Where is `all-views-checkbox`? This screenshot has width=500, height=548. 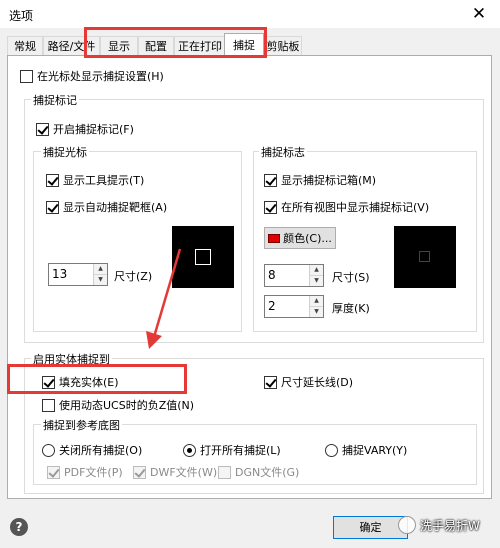
all-views-checkbox is located at coordinates (270, 207).